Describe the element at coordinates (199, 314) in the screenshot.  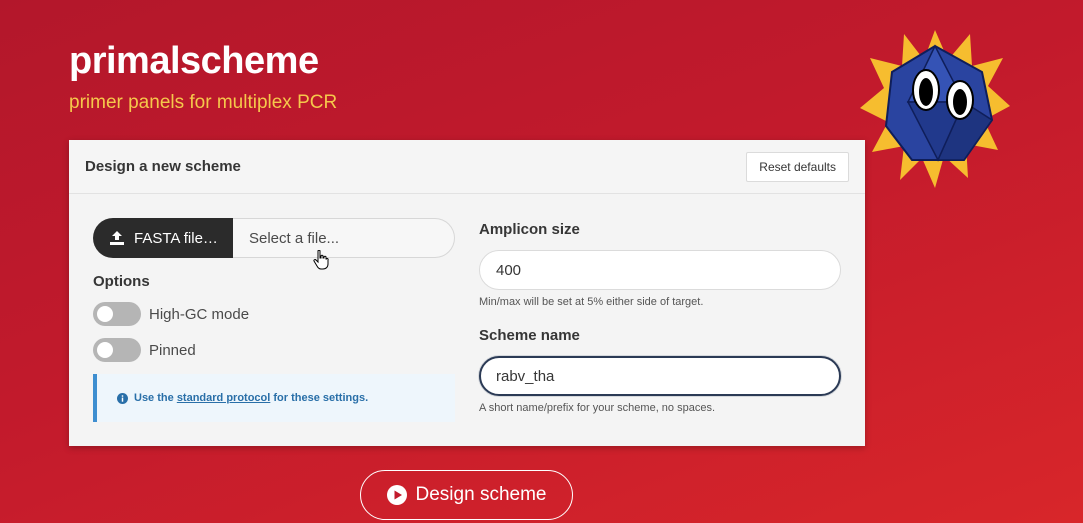
I see `high-gc-label: High-GC mode` at that location.